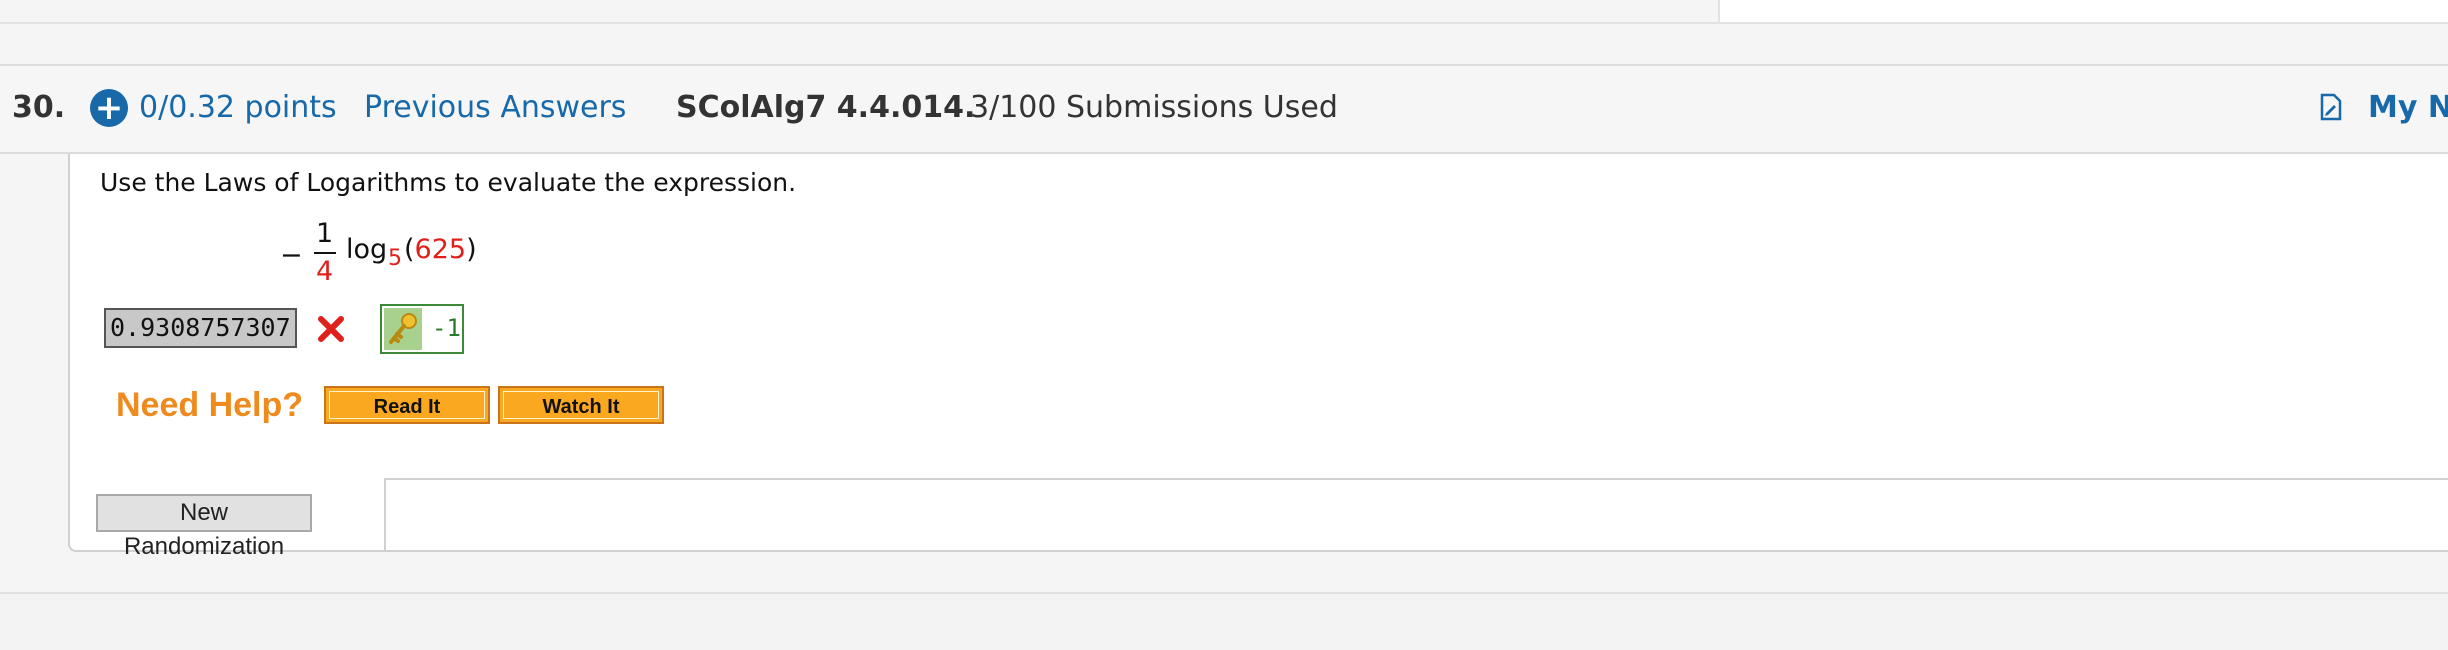 This screenshot has height=650, width=2448. Describe the element at coordinates (2408, 107) in the screenshot. I see `my-notes-link: My No` at that location.